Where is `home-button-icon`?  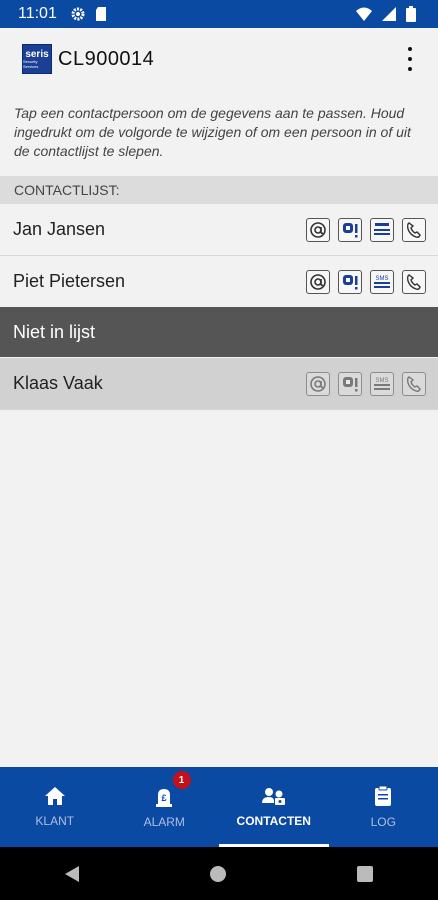
home-button-icon is located at coordinates (217, 873).